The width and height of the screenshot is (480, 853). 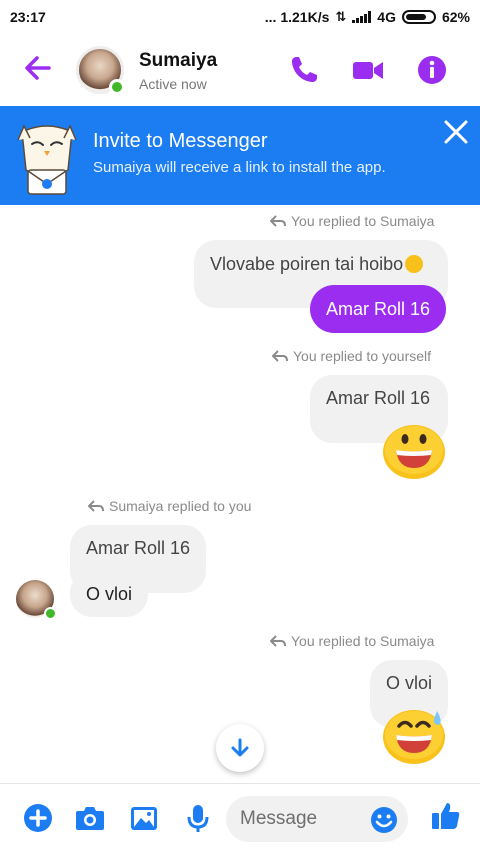 I want to click on message-composer, so click(x=240, y=818).